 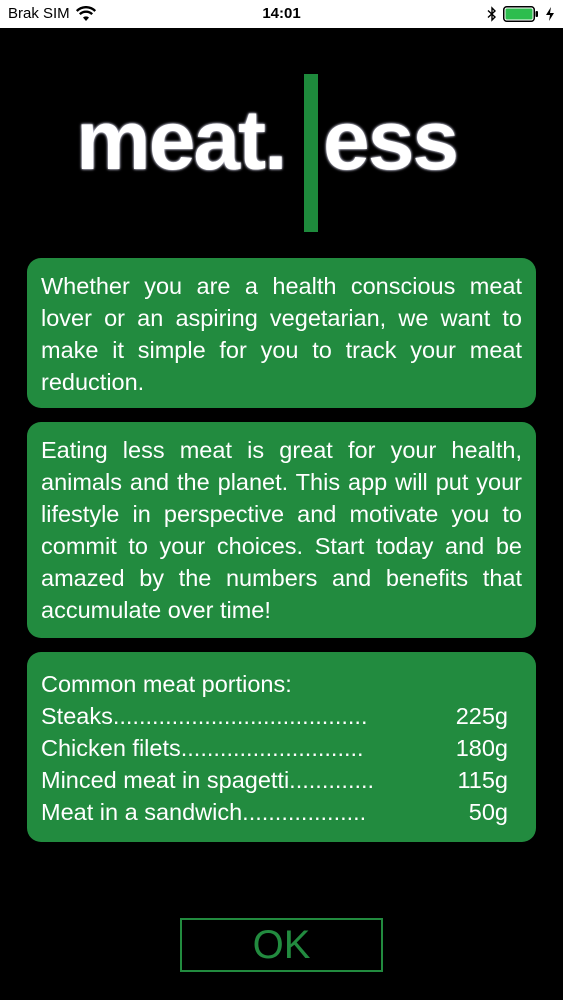 I want to click on portion-amount: 115g, so click(x=482, y=780).